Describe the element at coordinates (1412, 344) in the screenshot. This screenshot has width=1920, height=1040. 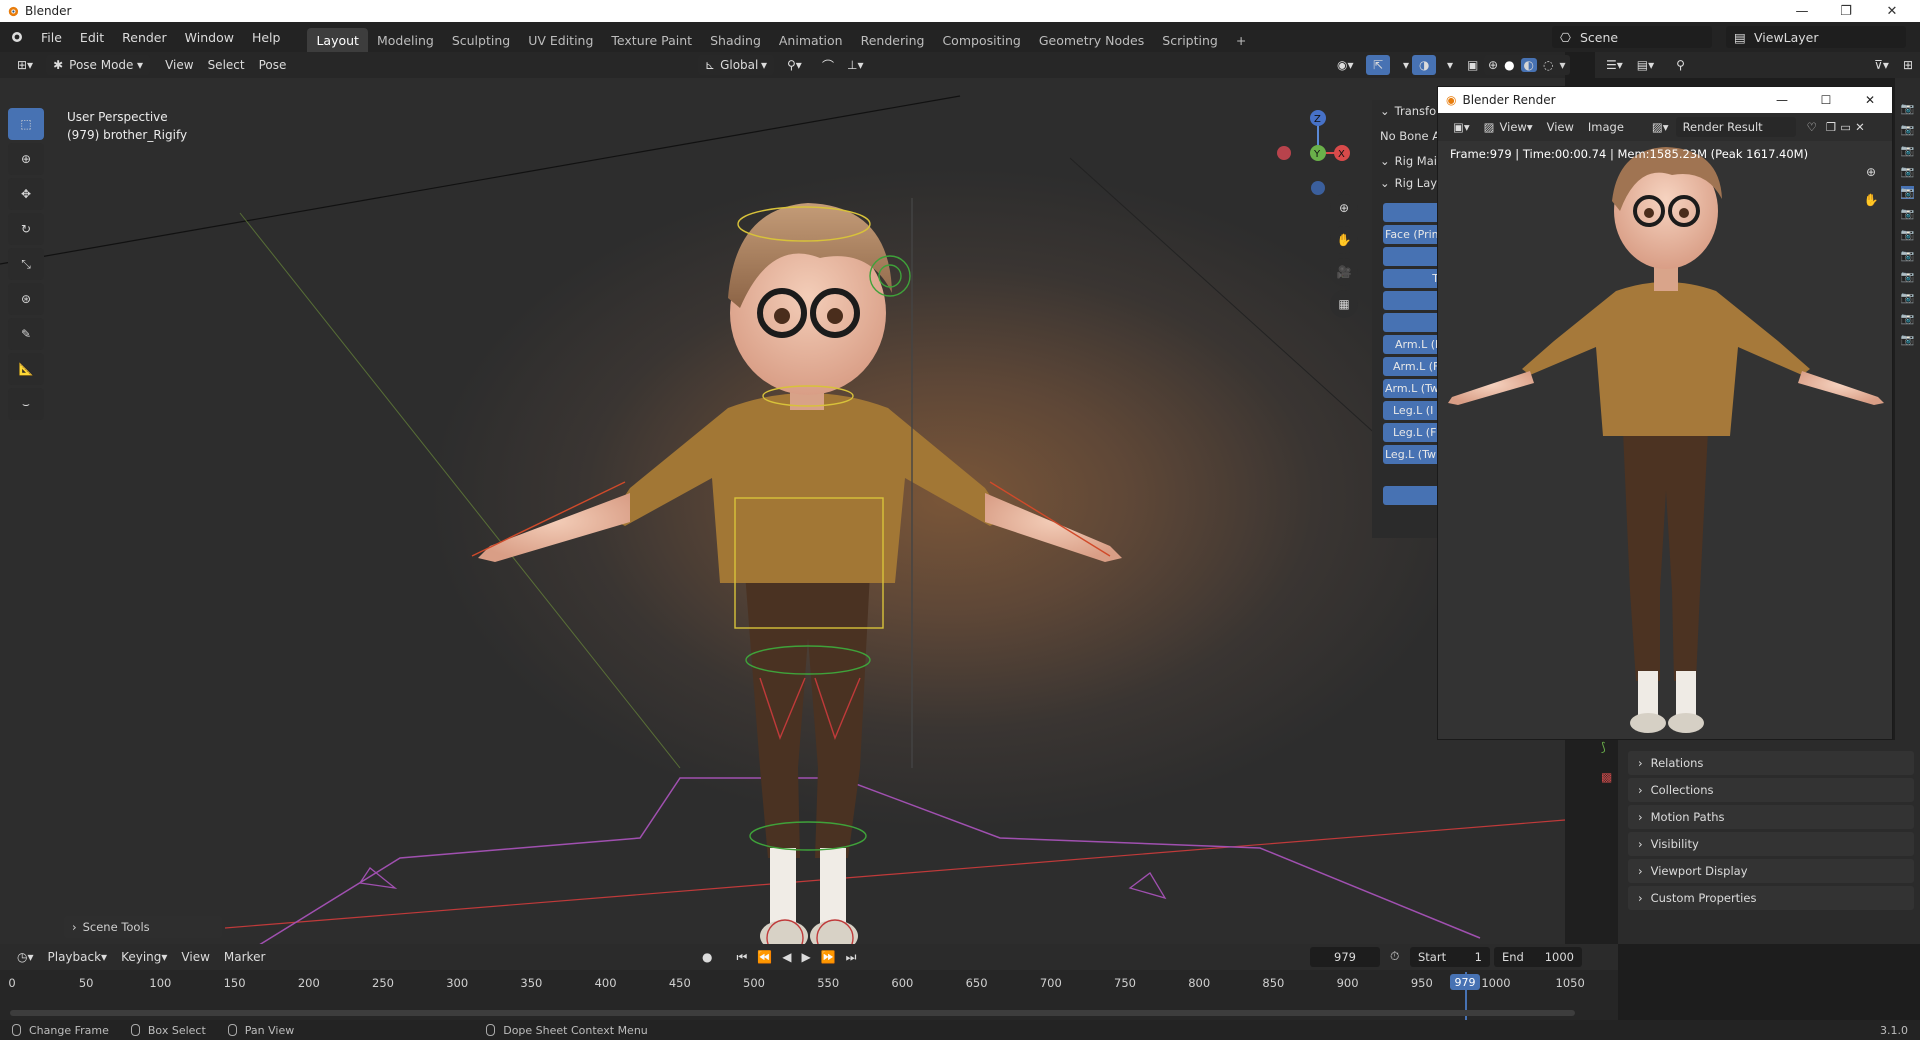
I see `rig-layer-button: Arm.L (I` at that location.